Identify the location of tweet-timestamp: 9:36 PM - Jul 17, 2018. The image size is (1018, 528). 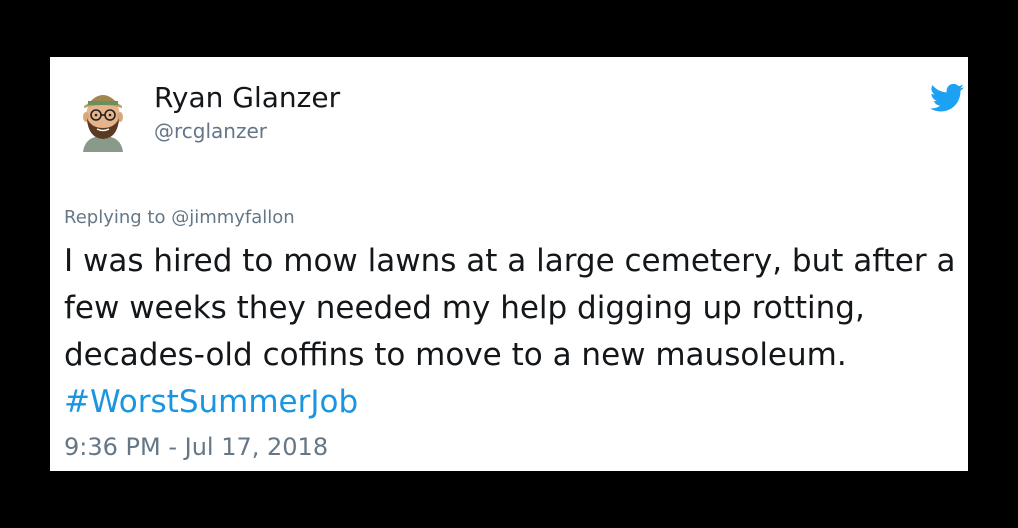
(196, 447).